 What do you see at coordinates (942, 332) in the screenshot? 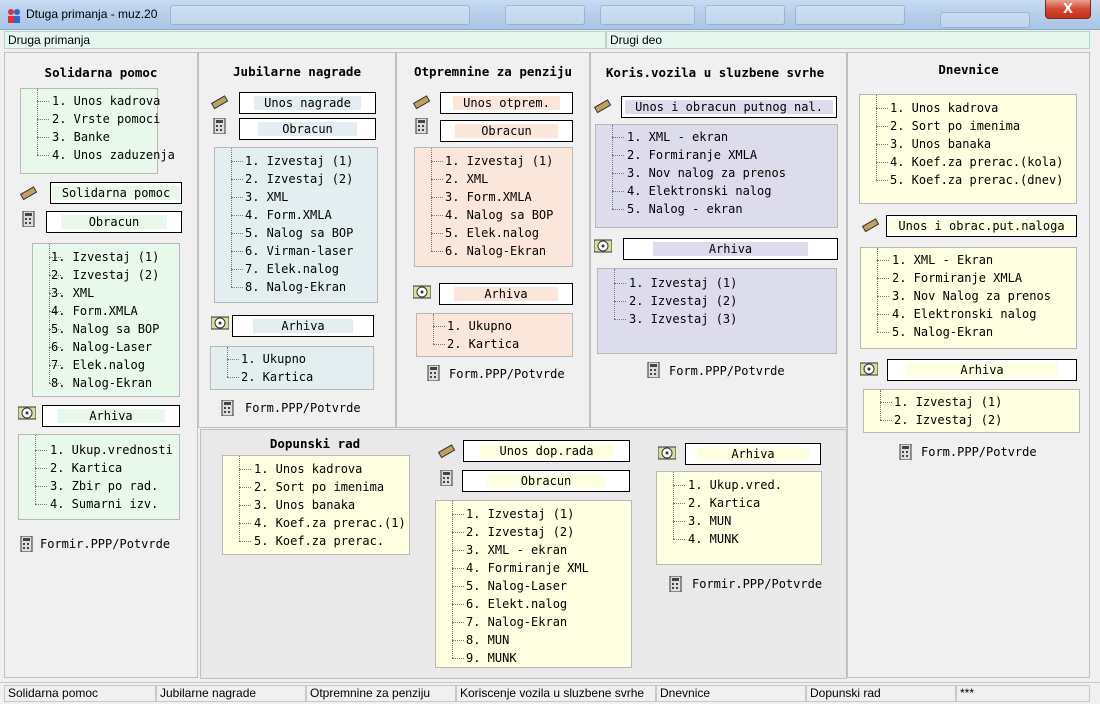
I see `list-item: 5. Nalog-Ekran` at bounding box center [942, 332].